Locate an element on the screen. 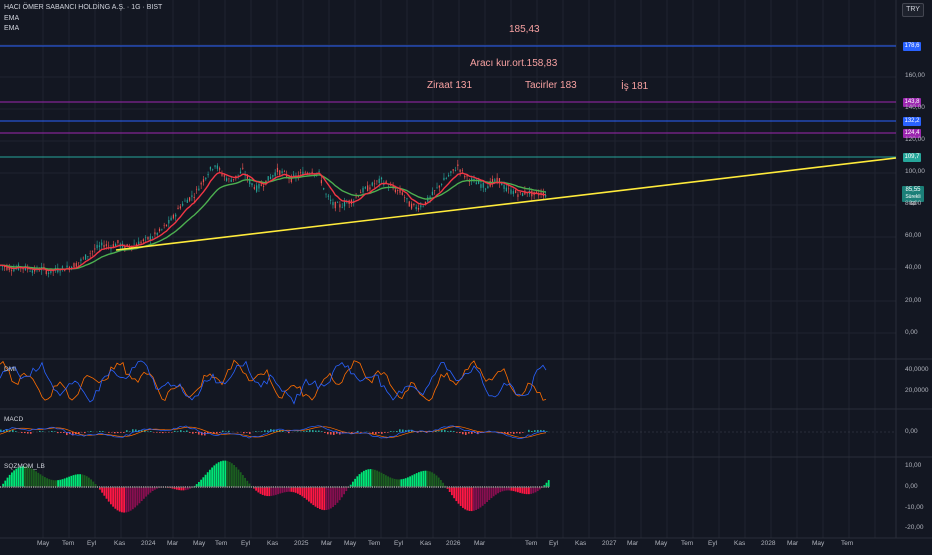 The width and height of the screenshot is (932, 555). annotation-ziraat: Ziraat 131 is located at coordinates (449, 85).